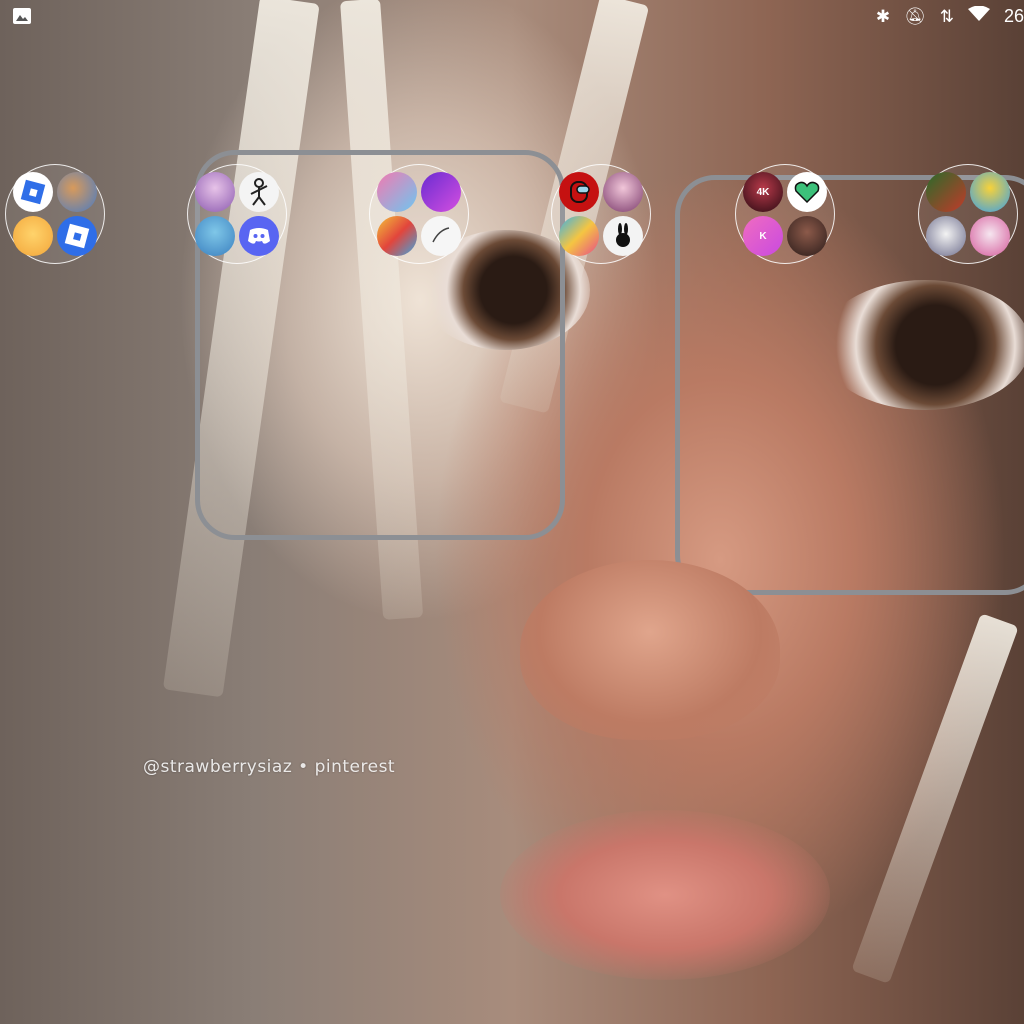 The height and width of the screenshot is (1024, 1024). What do you see at coordinates (763, 236) in the screenshot?
I see `k-app-icon: K` at bounding box center [763, 236].